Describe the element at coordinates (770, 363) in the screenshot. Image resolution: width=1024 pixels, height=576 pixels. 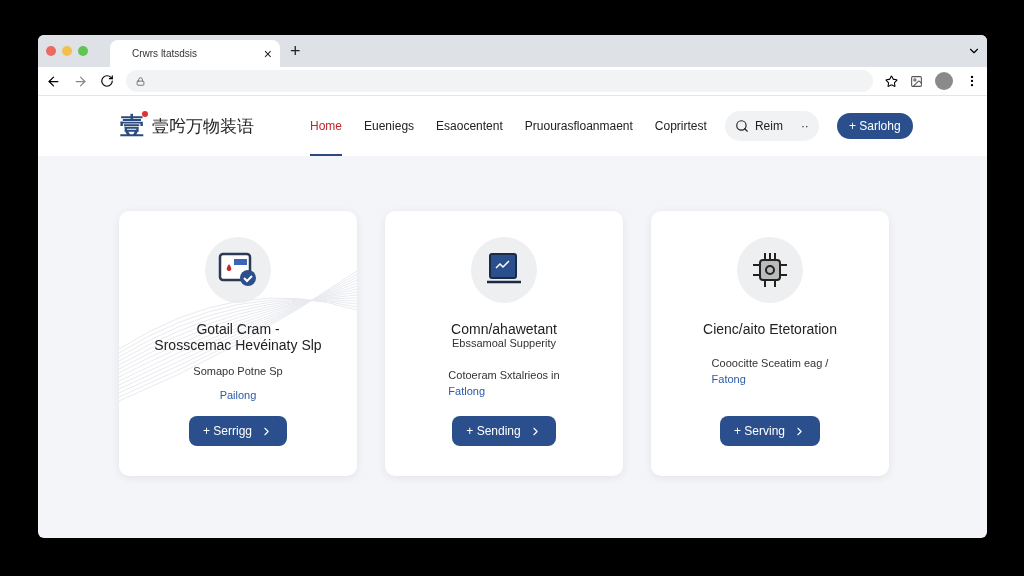
I see `card-text: Cooocitte Sceatim eag /` at that location.